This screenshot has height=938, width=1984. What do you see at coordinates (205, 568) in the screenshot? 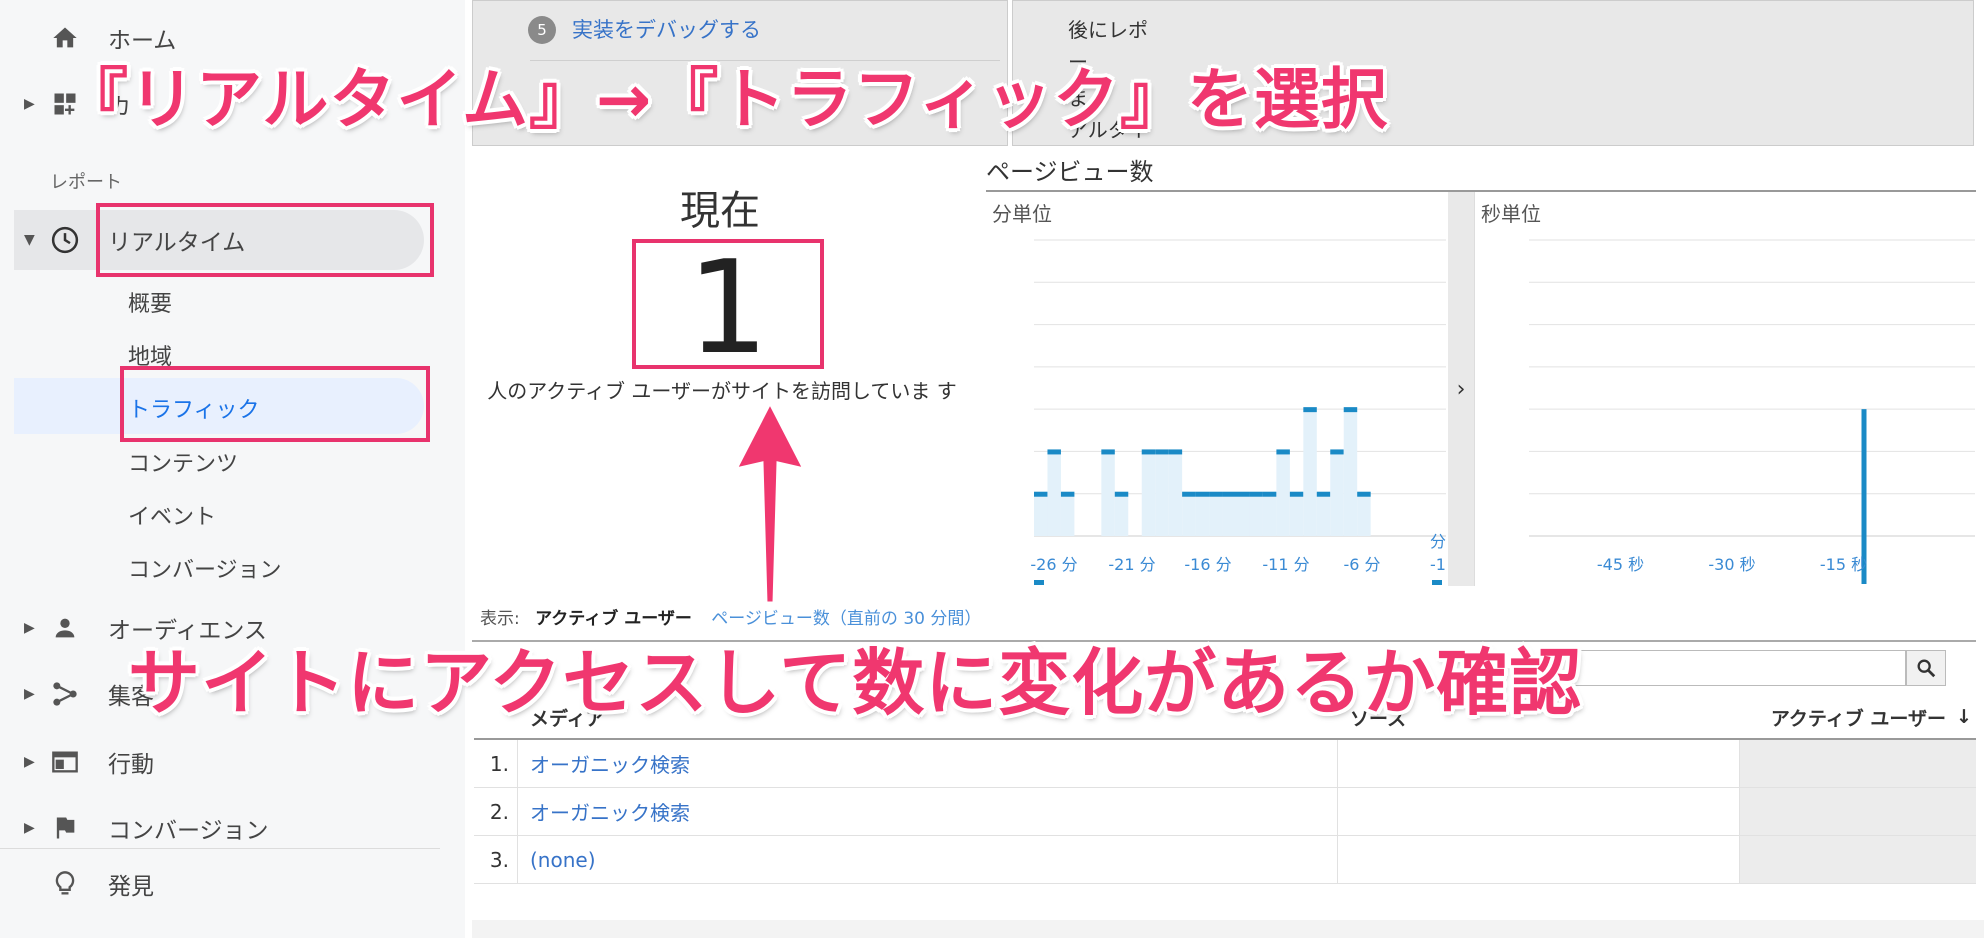
I see `sidebar-subitem-conversions: コンバージョン` at bounding box center [205, 568].